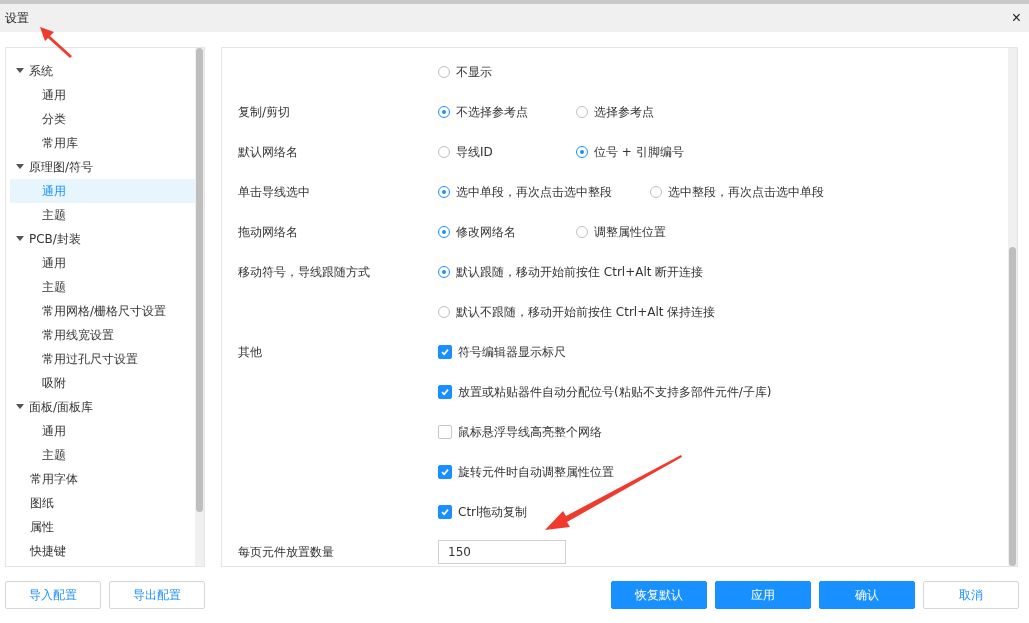 Image resolution: width=1029 pixels, height=623 pixels. What do you see at coordinates (488, 112) in the screenshot?
I see `radio-option: 不选择参考点` at bounding box center [488, 112].